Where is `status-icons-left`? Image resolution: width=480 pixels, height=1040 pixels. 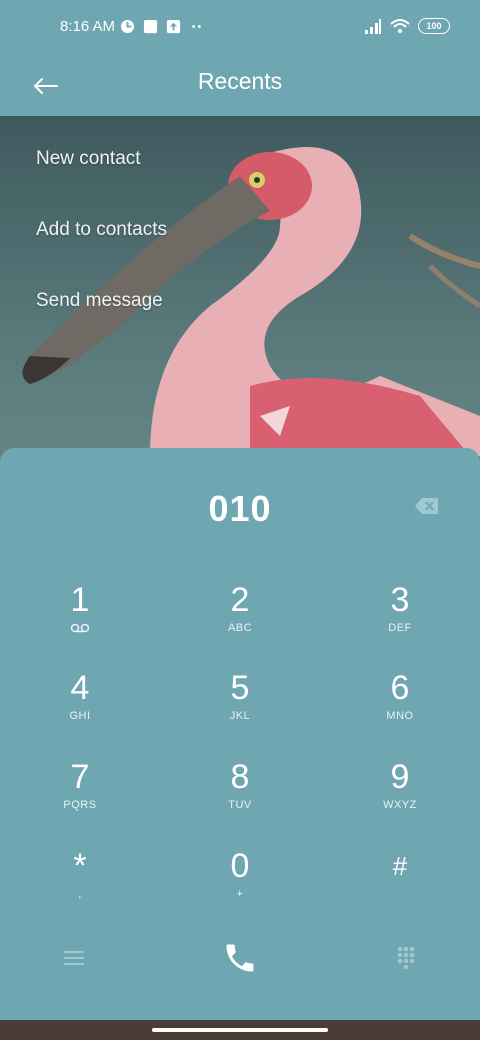 status-icons-left is located at coordinates (162, 26).